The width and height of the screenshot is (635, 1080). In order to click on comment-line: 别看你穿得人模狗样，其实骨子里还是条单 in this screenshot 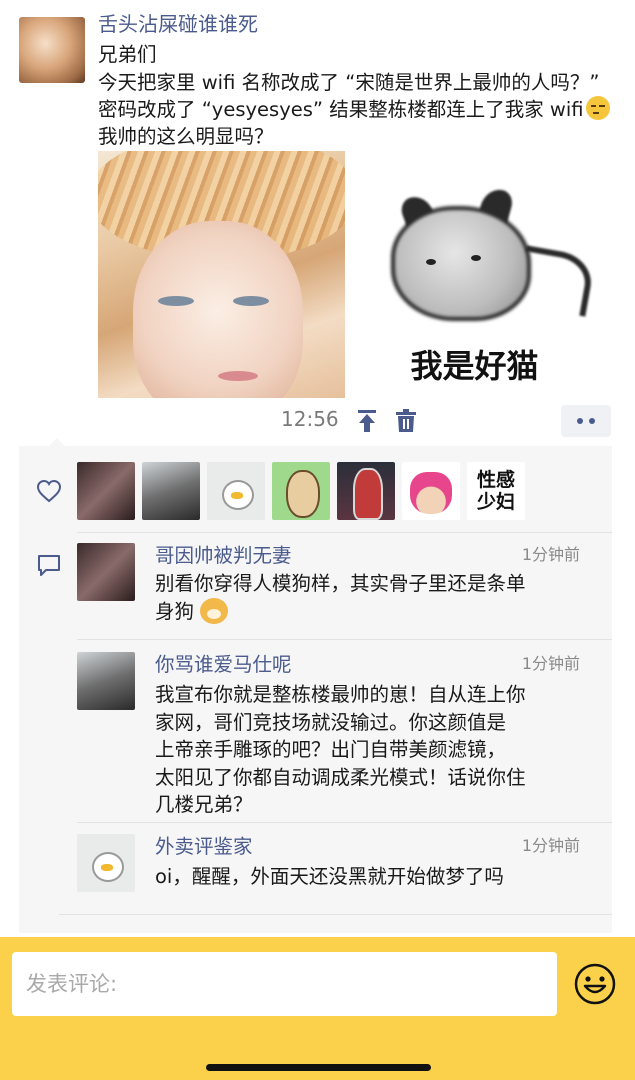, I will do `click(340, 583)`.